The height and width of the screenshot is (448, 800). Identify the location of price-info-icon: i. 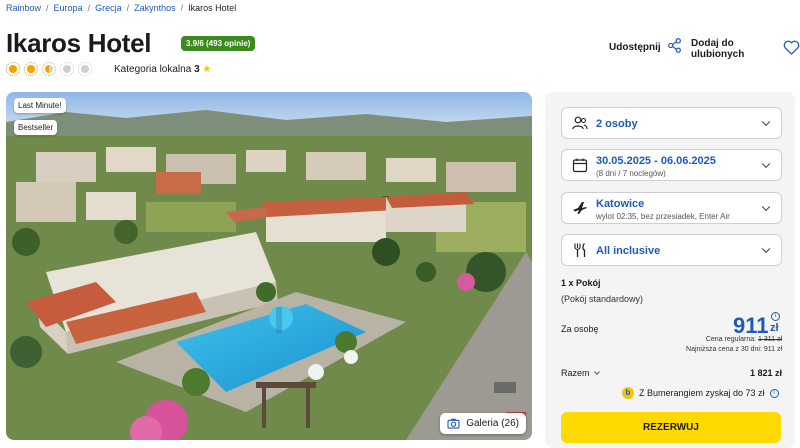
(775, 316).